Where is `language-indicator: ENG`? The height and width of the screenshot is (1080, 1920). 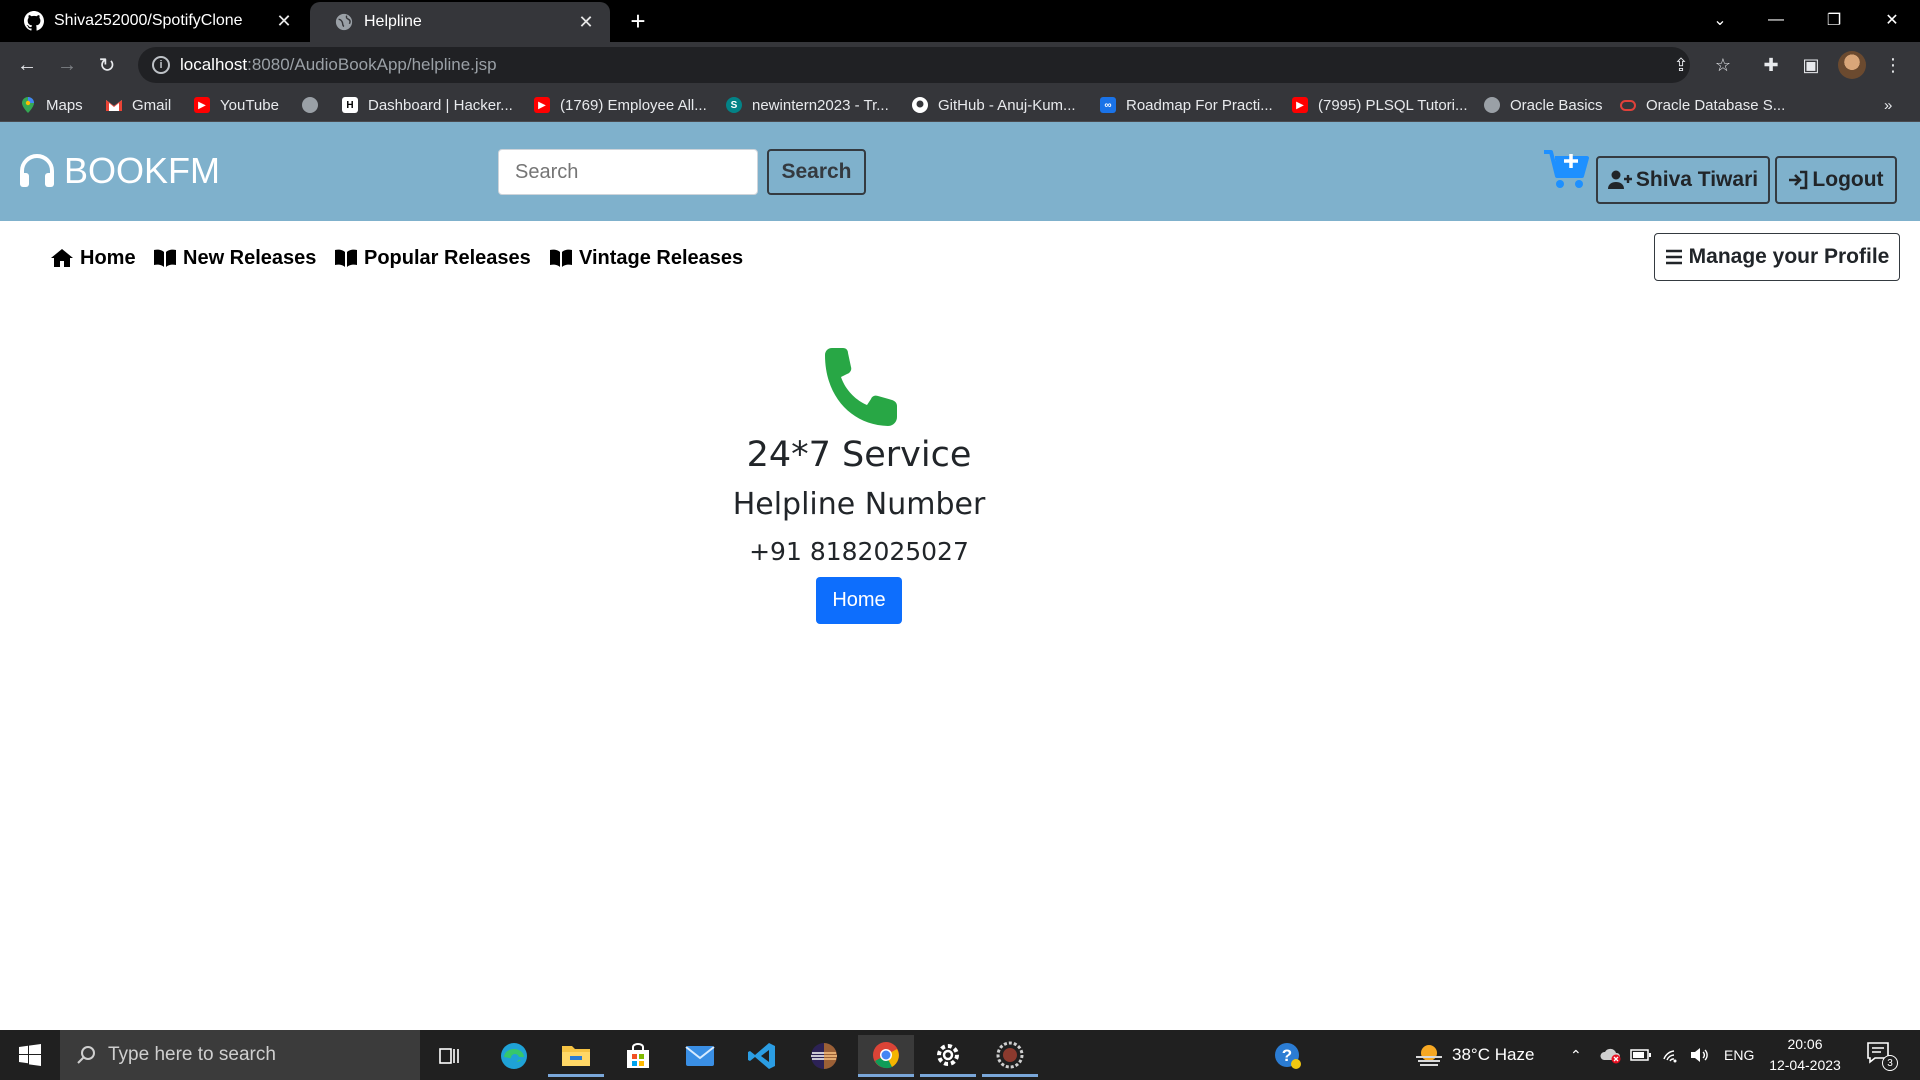
language-indicator: ENG is located at coordinates (1739, 1055).